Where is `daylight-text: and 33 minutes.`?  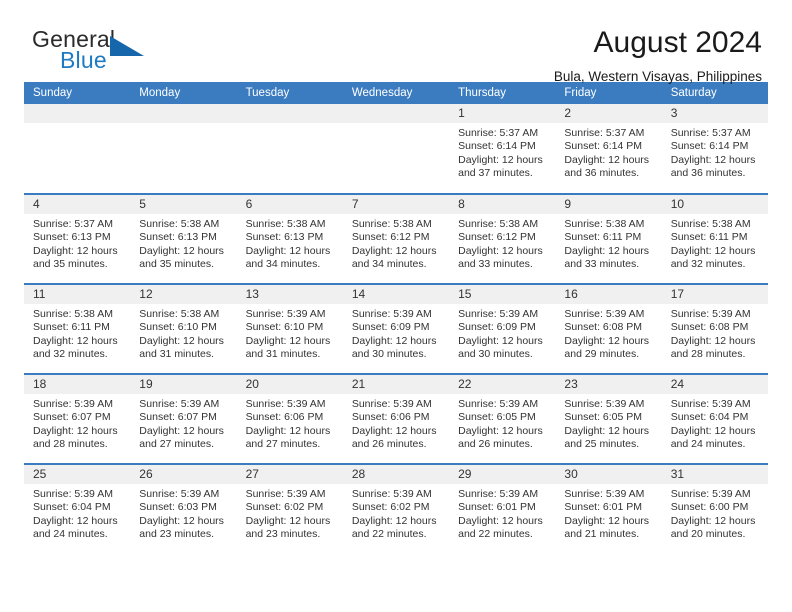 daylight-text: and 33 minutes. is located at coordinates (602, 264).